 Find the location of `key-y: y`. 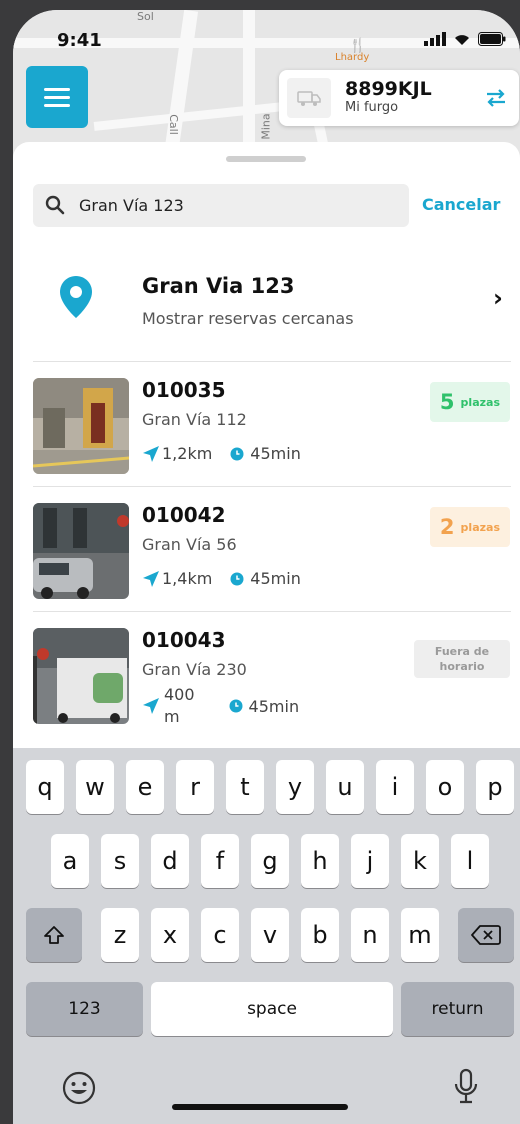

key-y: y is located at coordinates (295, 787).